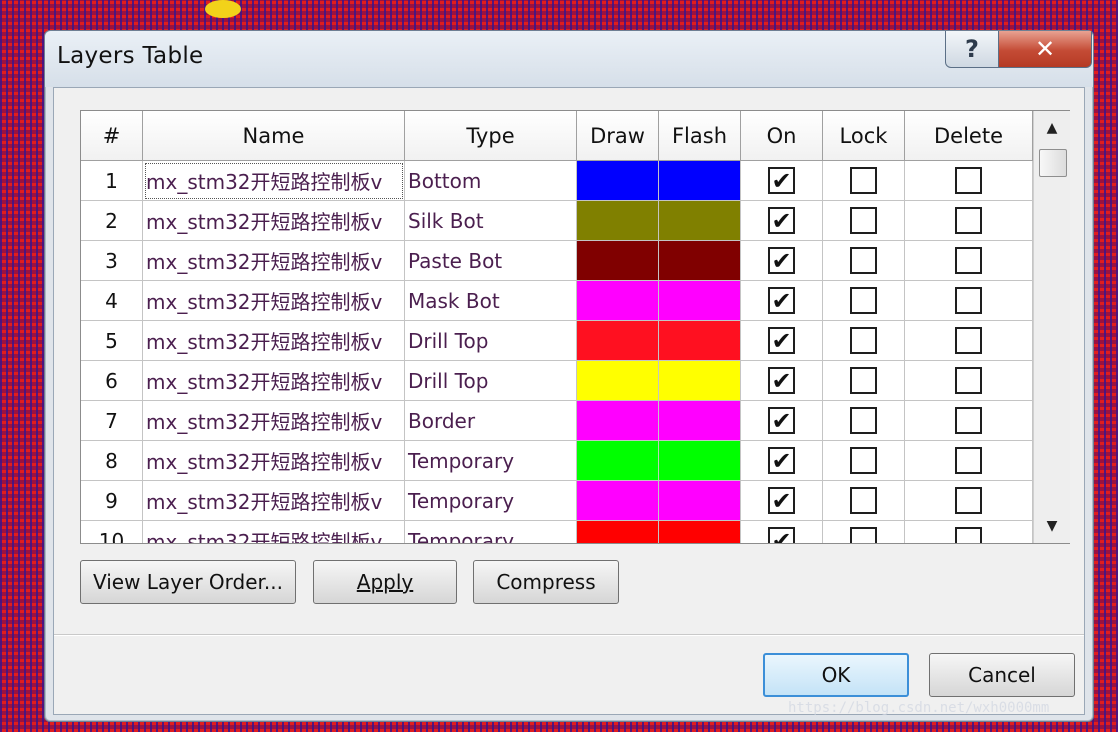  What do you see at coordinates (700, 136) in the screenshot?
I see `header-flash: Flash` at bounding box center [700, 136].